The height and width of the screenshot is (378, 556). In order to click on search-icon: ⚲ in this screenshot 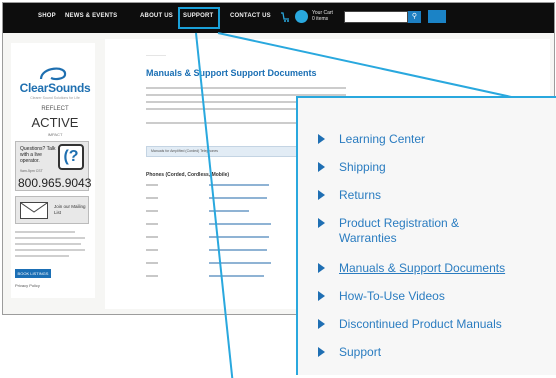, I will do `click(414, 16)`.